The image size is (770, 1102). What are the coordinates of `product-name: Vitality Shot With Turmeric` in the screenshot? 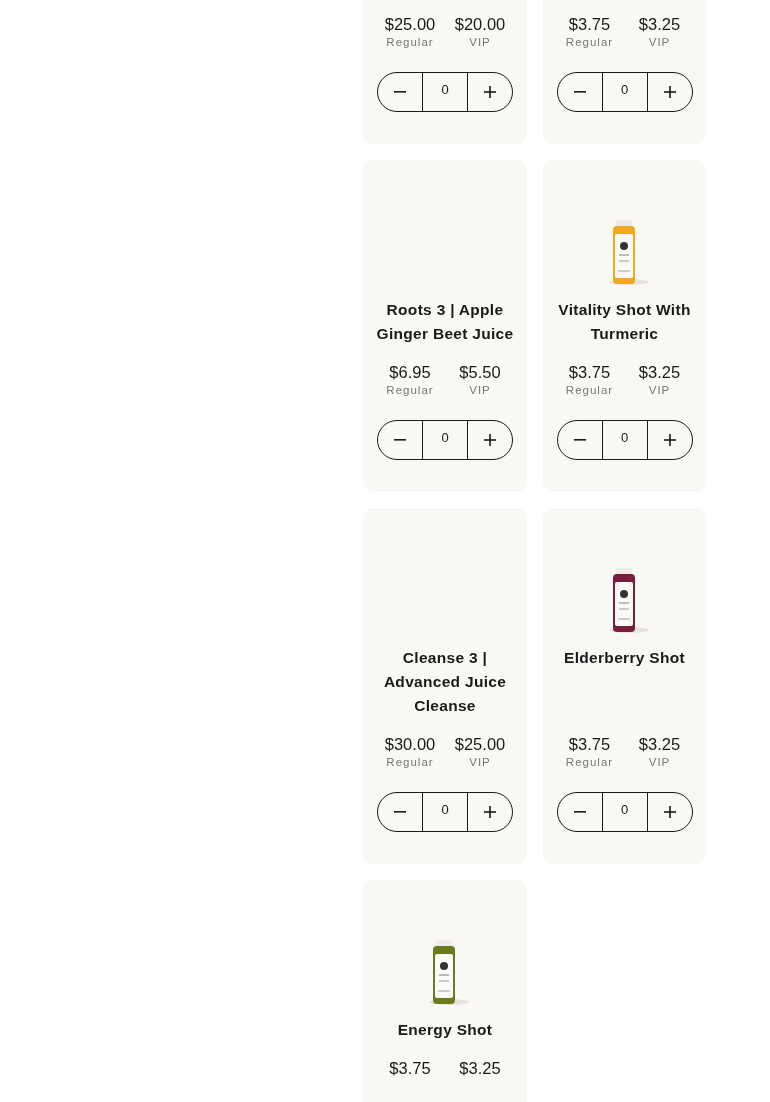 It's located at (624, 316).